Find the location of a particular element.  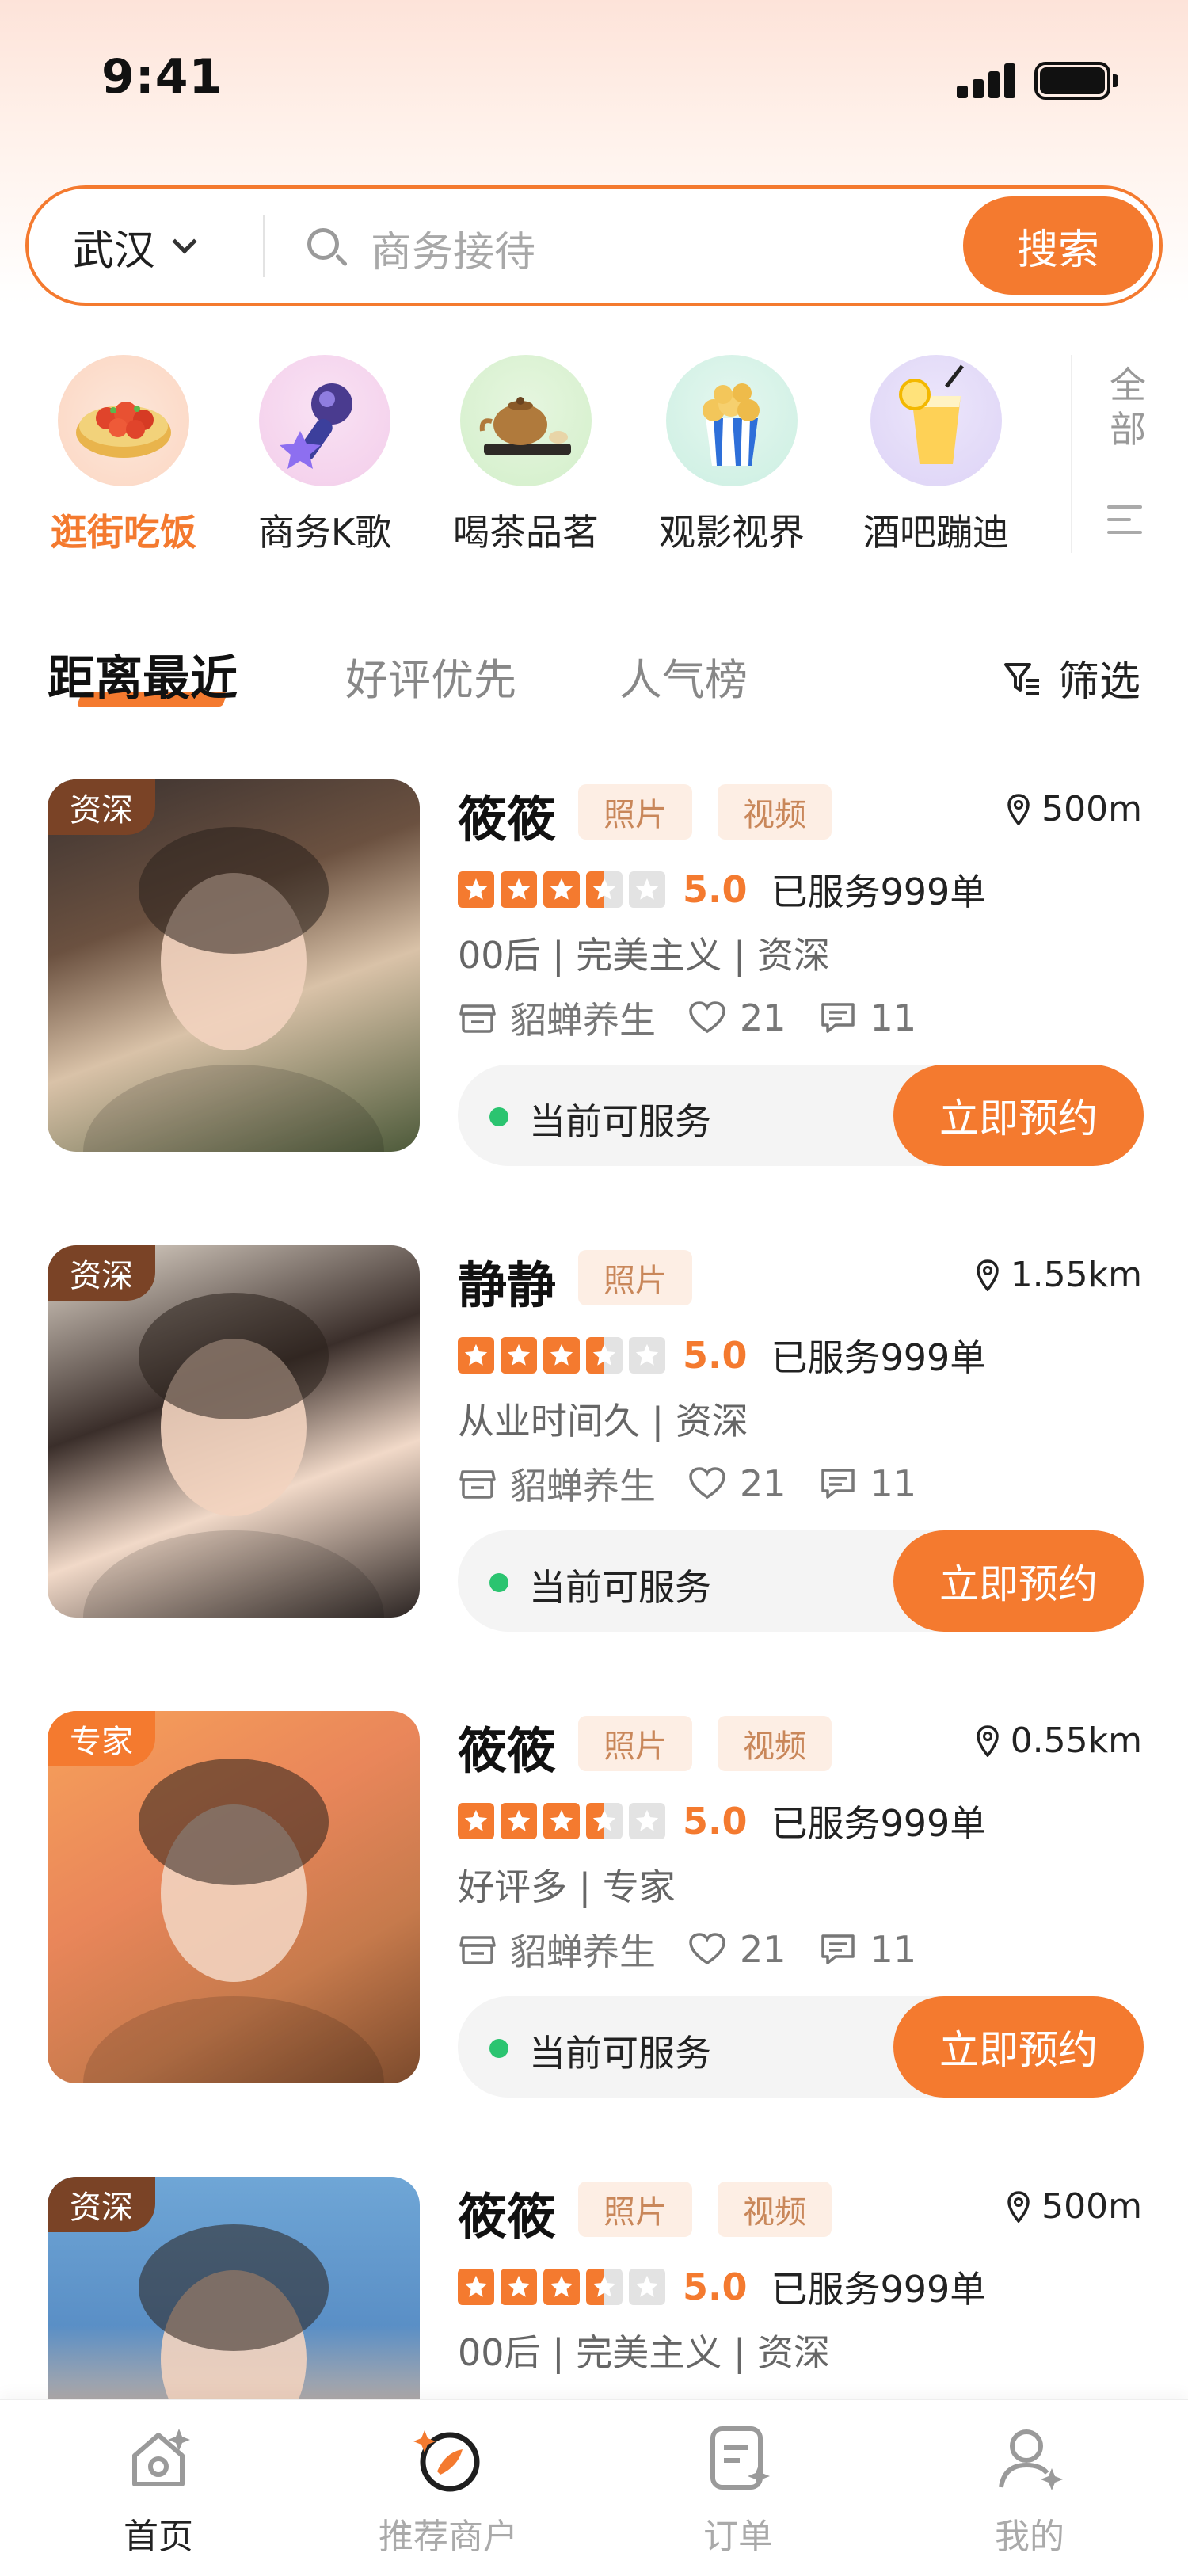

rating-row: 5.0 已服务999单 is located at coordinates (722, 890).